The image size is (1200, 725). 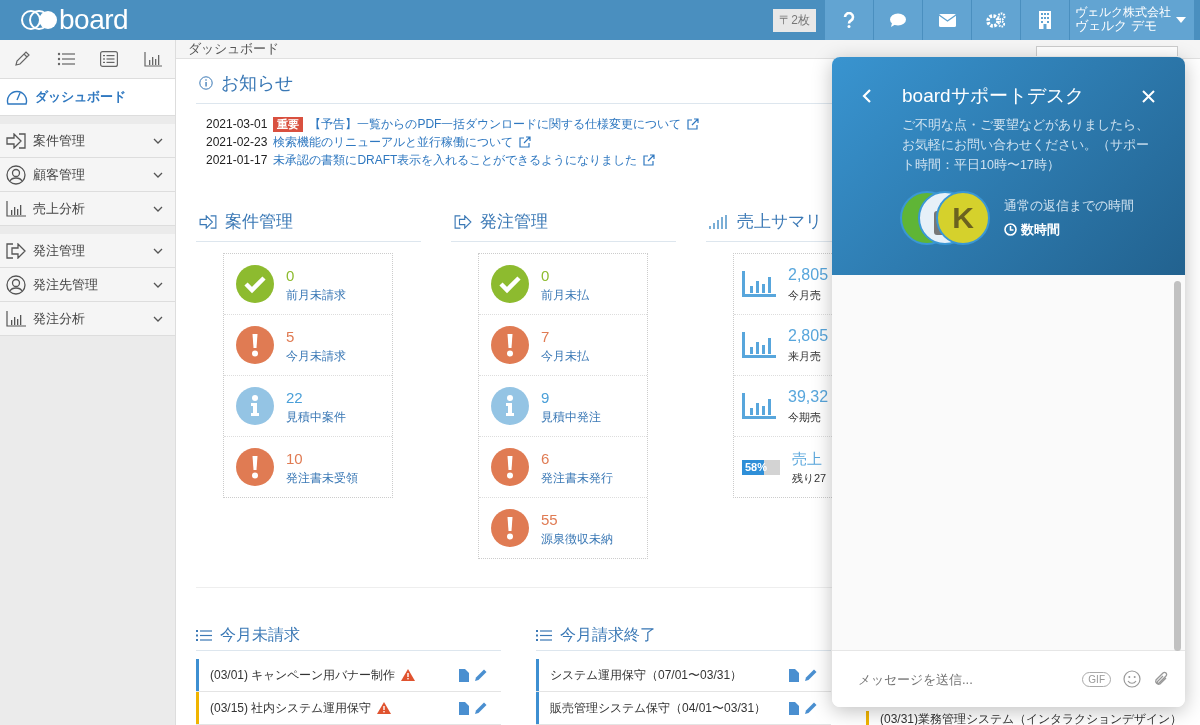 I want to click on notice-date: 2021-01-17, so click(x=237, y=160).